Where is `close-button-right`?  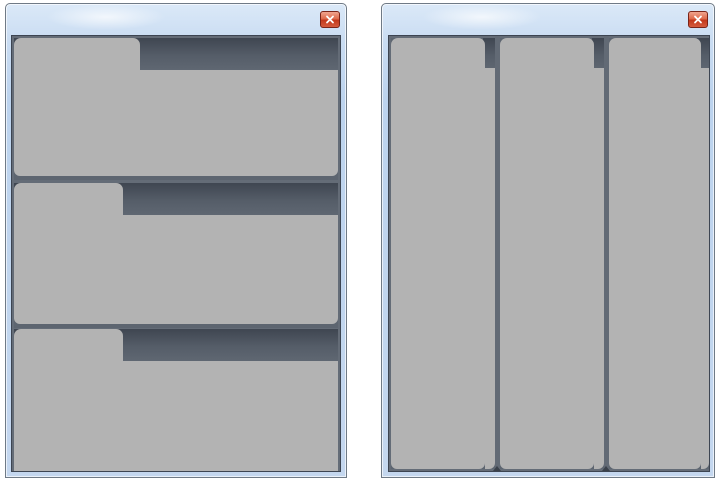
close-button-right is located at coordinates (698, 19).